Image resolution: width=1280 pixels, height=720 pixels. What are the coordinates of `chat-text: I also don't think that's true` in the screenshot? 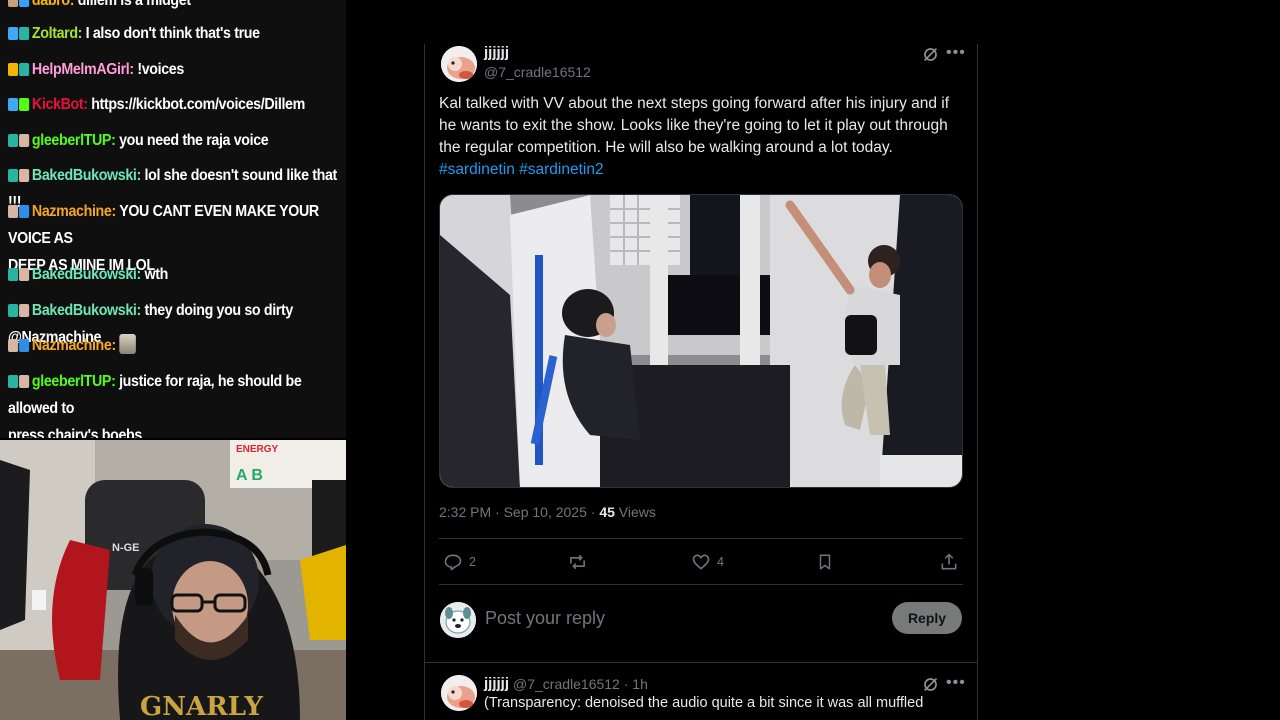 It's located at (172, 33).